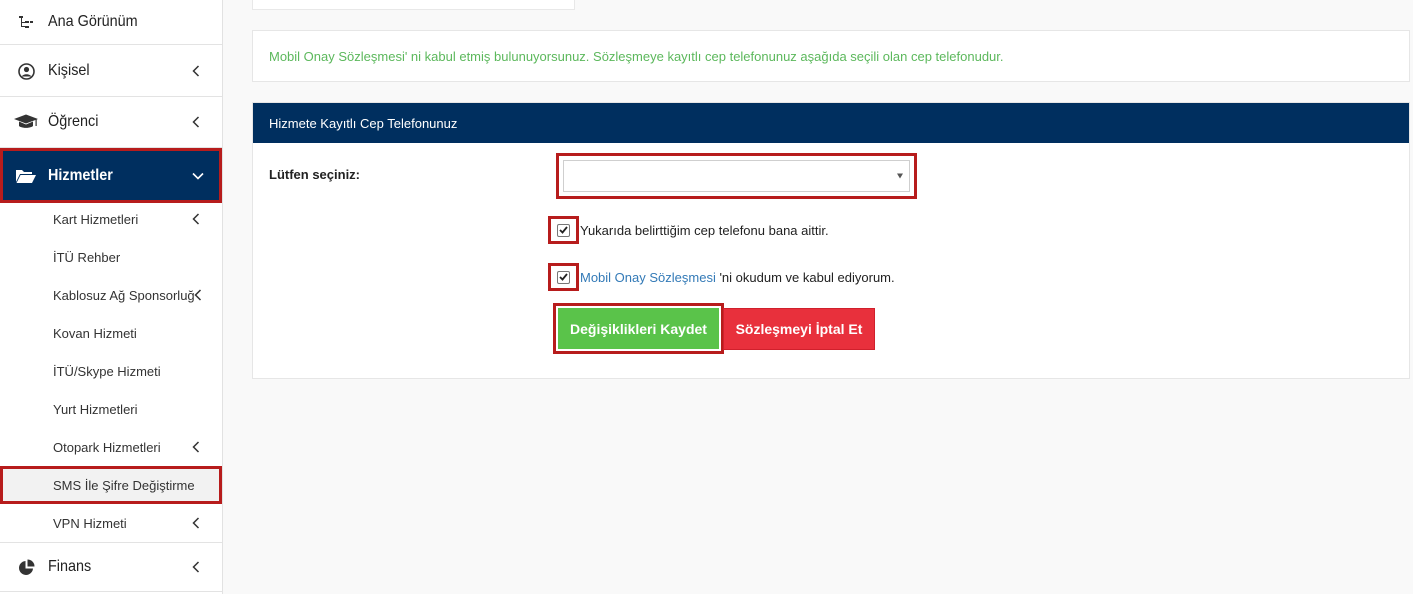 This screenshot has width=1413, height=594. What do you see at coordinates (26, 71) in the screenshot?
I see `user-circle-icon` at bounding box center [26, 71].